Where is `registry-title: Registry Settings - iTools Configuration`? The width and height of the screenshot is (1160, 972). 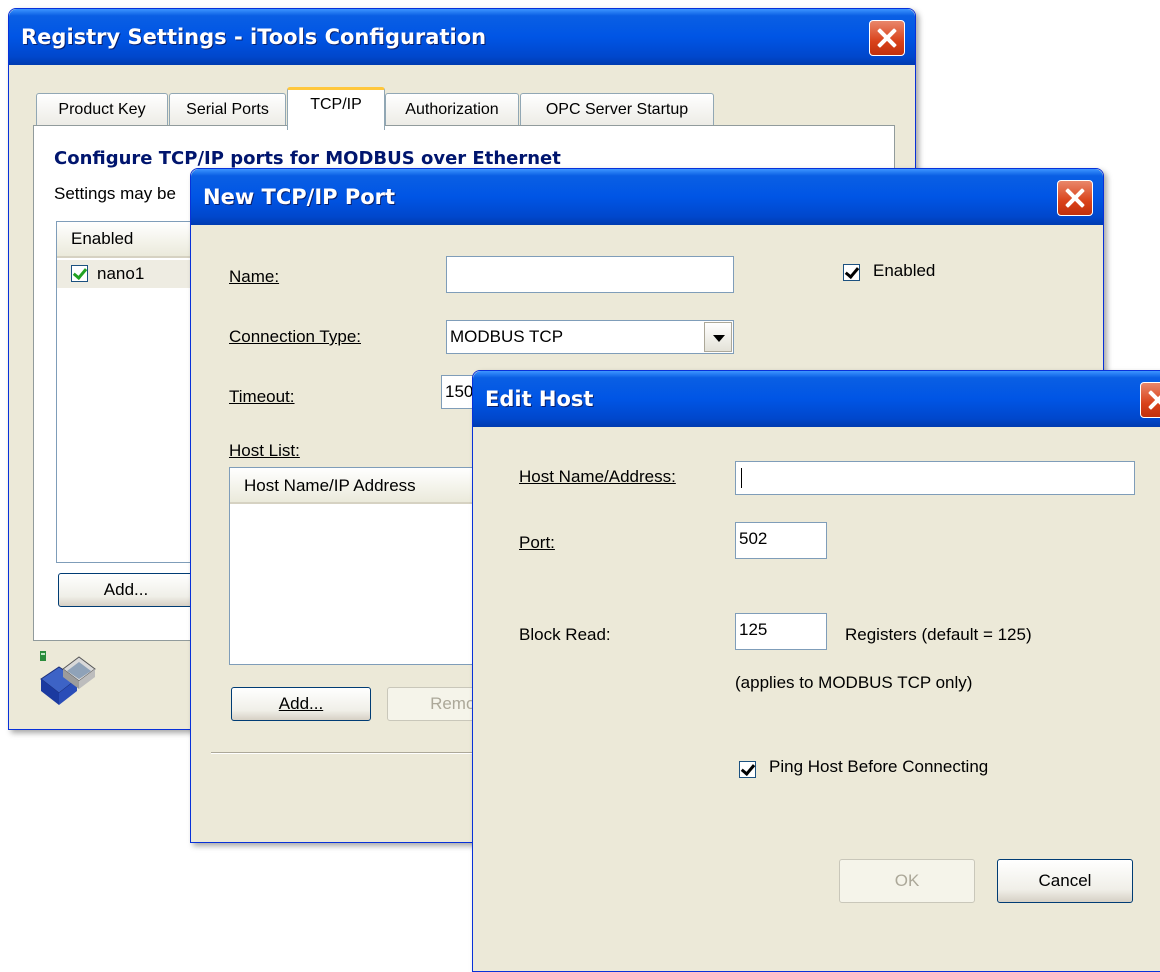
registry-title: Registry Settings - iTools Configuration is located at coordinates (254, 37).